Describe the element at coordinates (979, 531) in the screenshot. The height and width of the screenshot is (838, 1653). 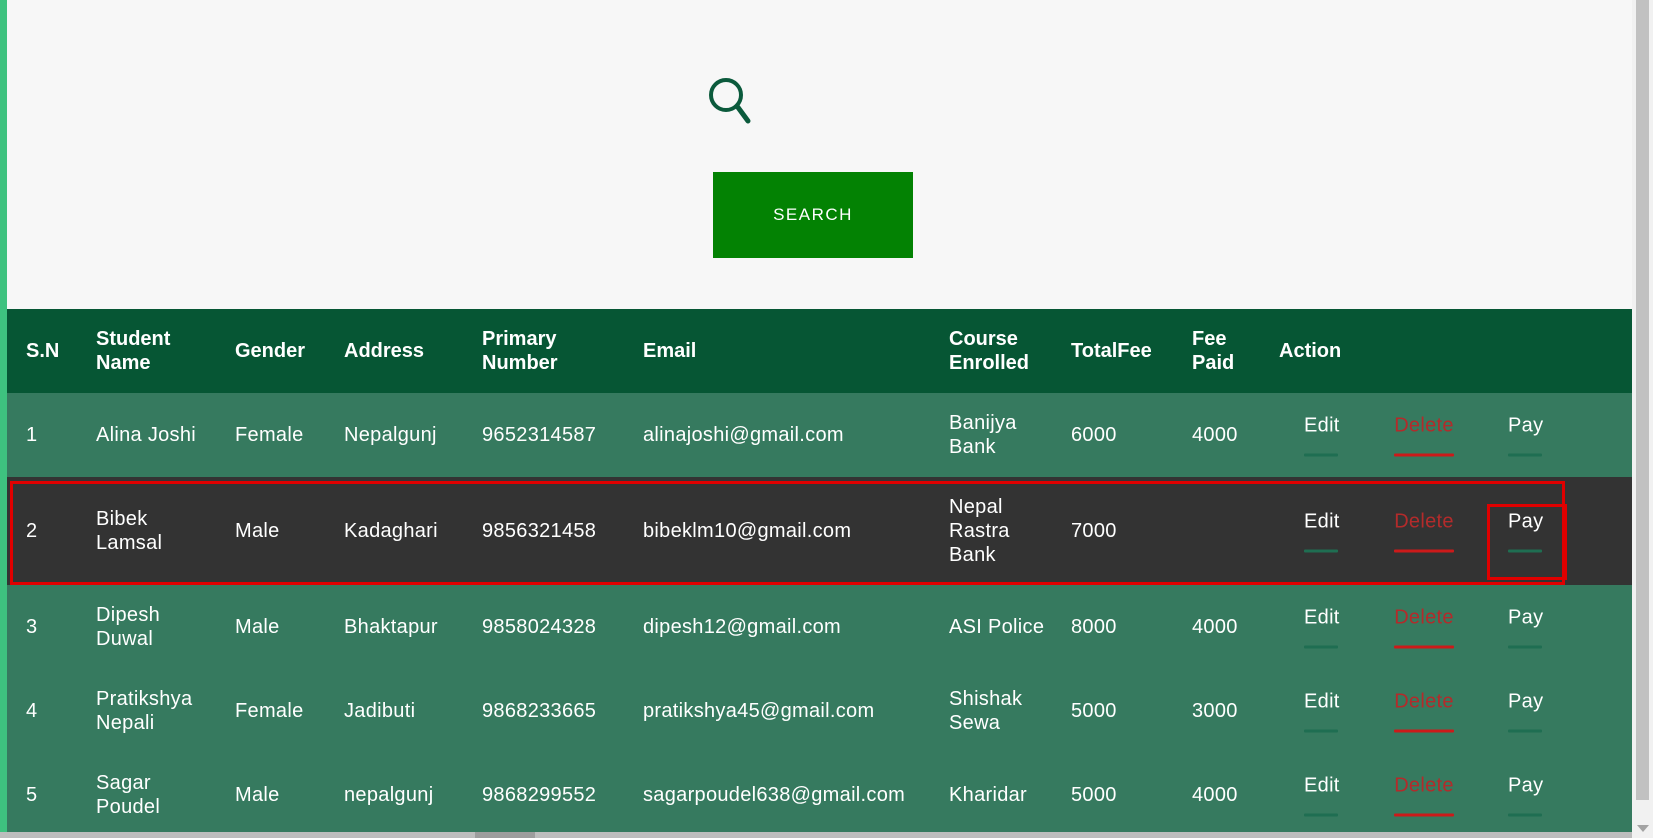
I see `cell-course-enrolled: Nepal Rastra Bank` at that location.